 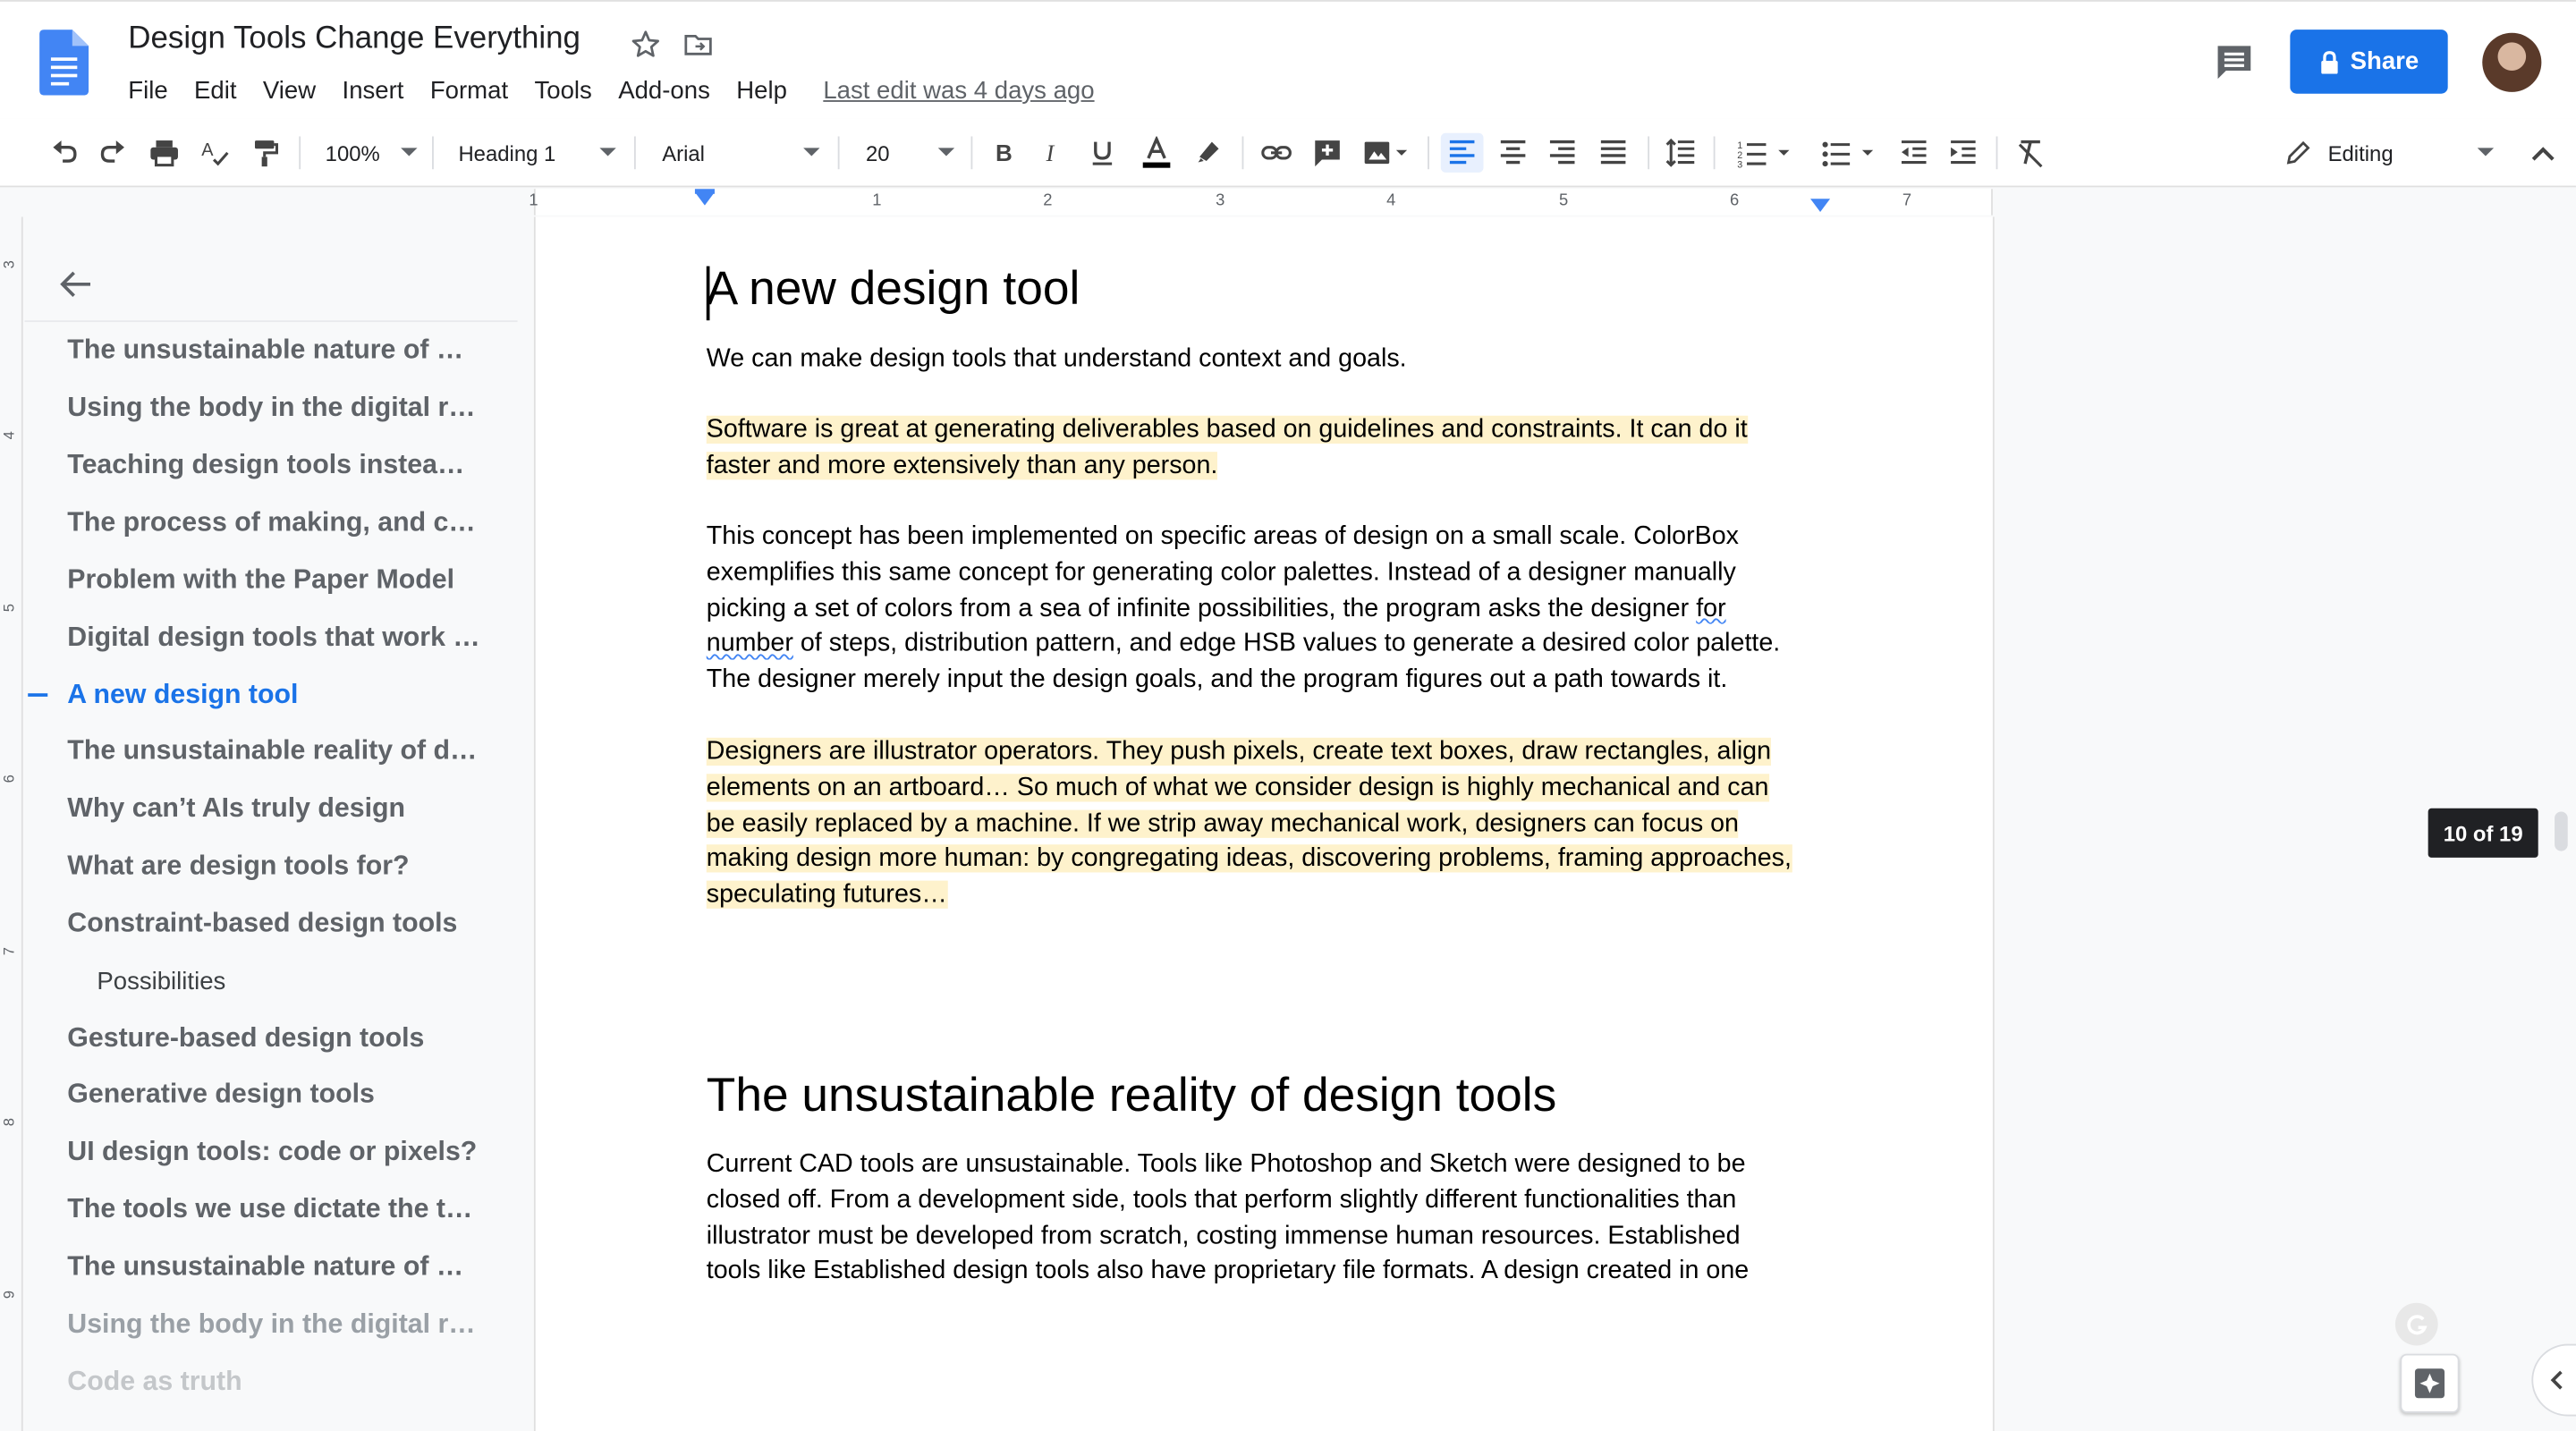 What do you see at coordinates (1820, 206) in the screenshot?
I see `right-indent-marker` at bounding box center [1820, 206].